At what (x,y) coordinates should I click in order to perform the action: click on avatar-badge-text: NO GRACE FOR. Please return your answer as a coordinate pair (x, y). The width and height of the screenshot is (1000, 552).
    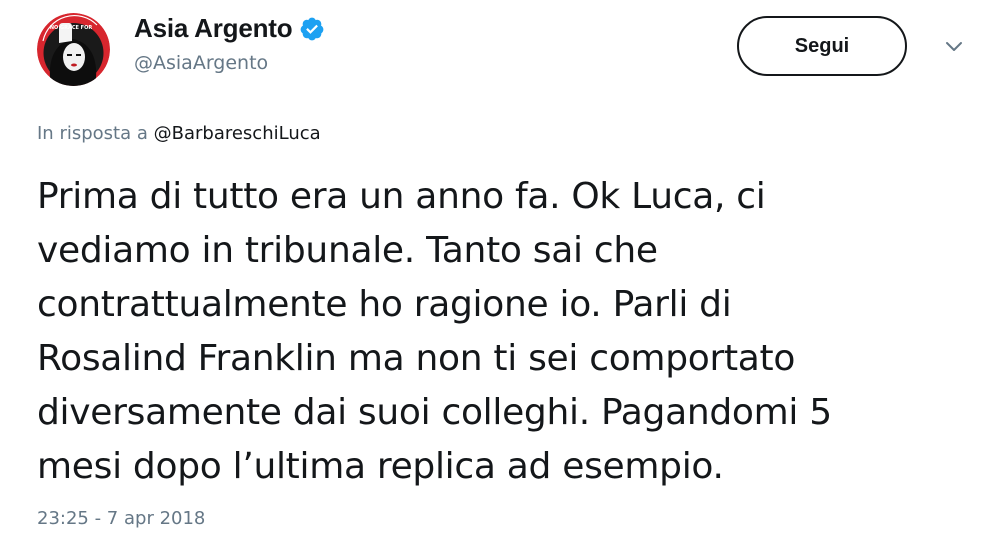
    Looking at the image, I should click on (71, 28).